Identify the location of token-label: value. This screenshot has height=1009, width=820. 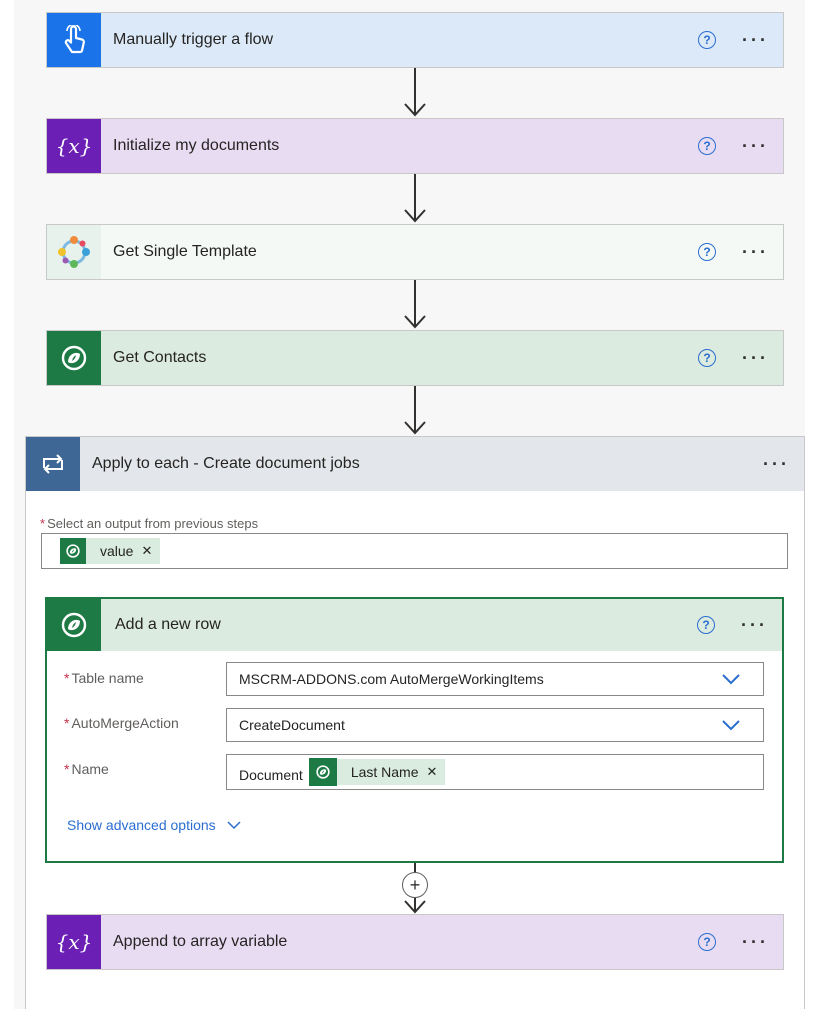
(117, 551).